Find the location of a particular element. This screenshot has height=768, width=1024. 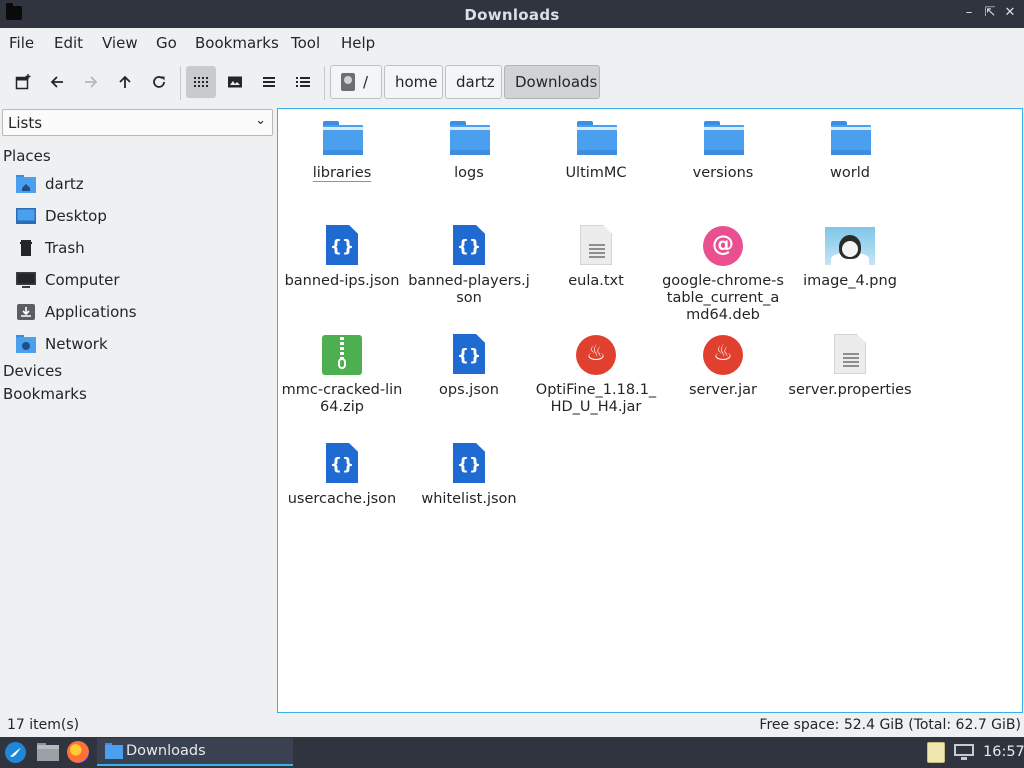

file-item-usercache-json: {} usercache.json is located at coordinates (342, 475).